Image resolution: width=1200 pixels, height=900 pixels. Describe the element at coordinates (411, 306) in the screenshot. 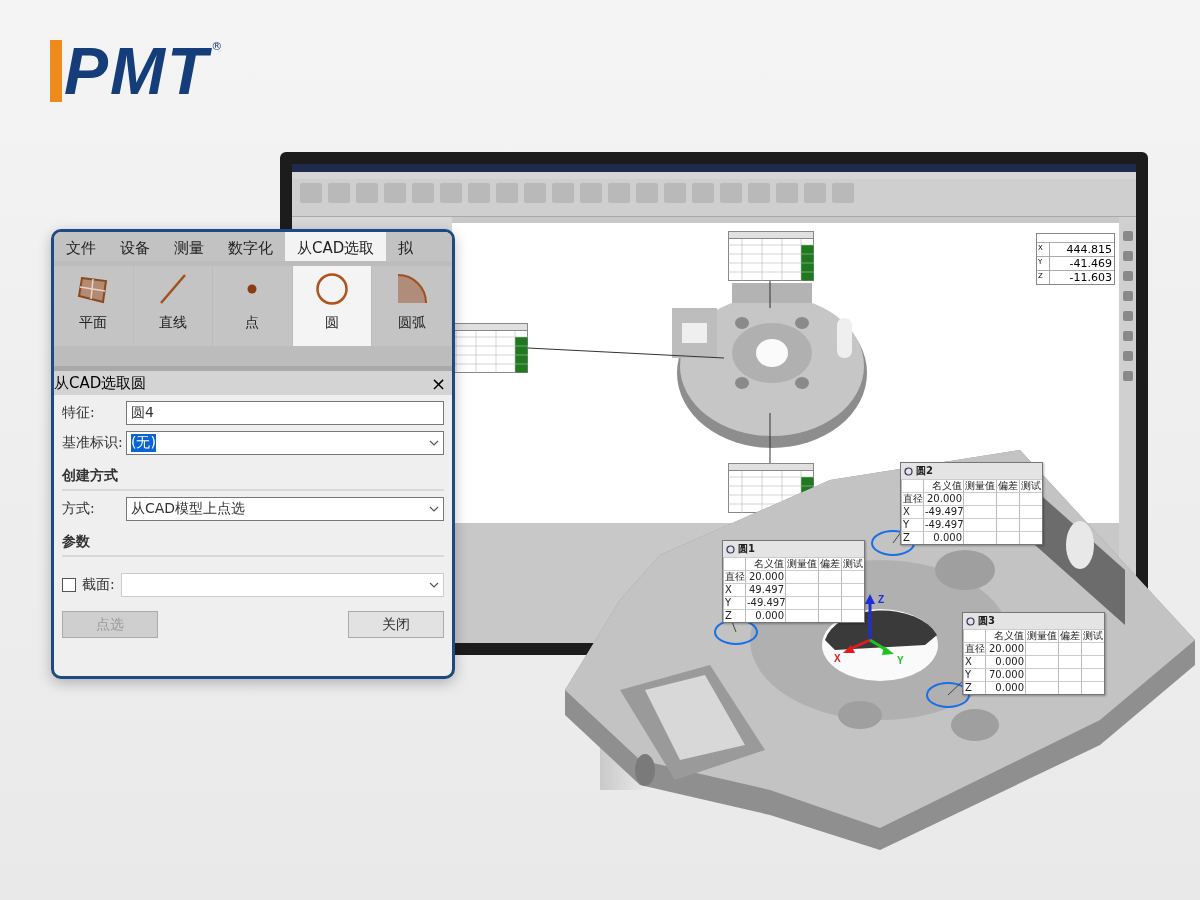

I see `feature-tool-button: 圆弧` at that location.